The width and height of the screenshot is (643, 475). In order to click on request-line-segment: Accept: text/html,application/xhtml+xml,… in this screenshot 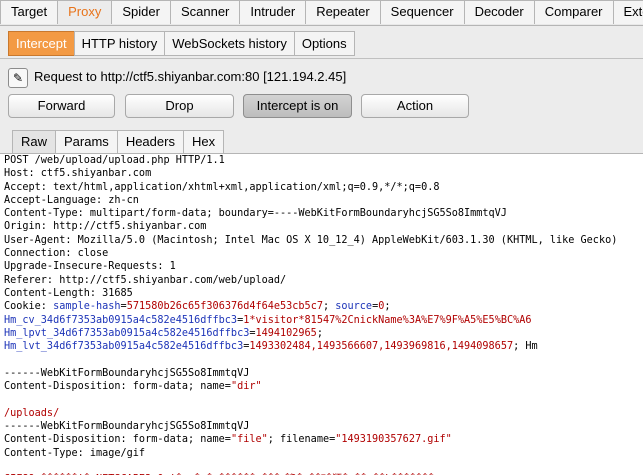, I will do `click(221, 187)`.